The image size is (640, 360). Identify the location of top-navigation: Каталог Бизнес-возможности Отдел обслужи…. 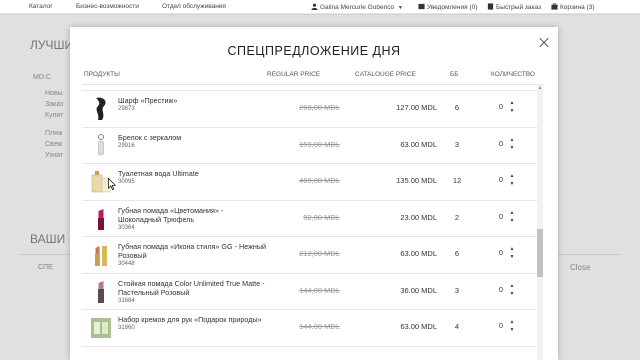
(320, 7).